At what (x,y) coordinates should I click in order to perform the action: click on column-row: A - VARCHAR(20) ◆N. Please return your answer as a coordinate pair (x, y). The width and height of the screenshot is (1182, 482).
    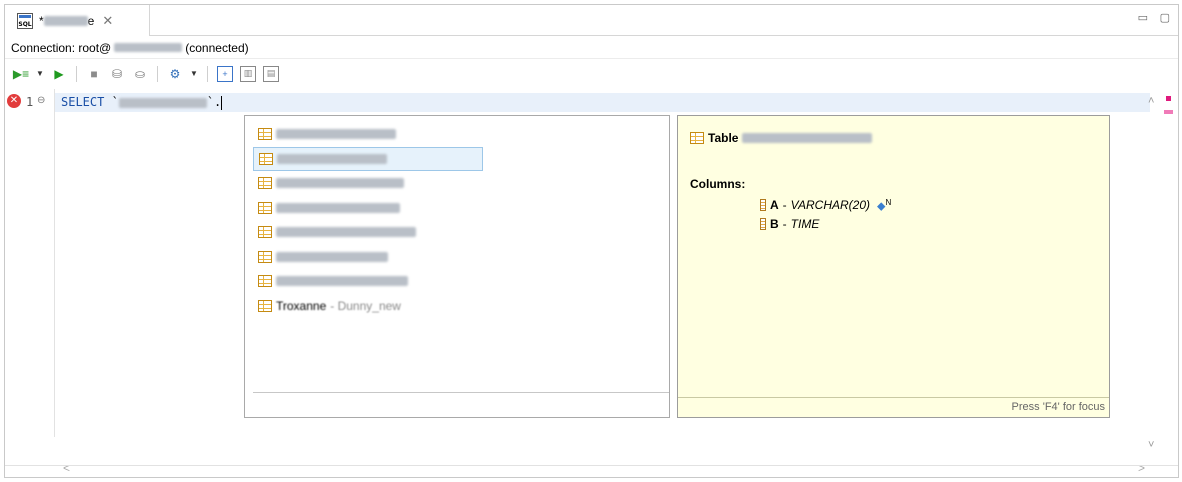
    Looking at the image, I should click on (825, 205).